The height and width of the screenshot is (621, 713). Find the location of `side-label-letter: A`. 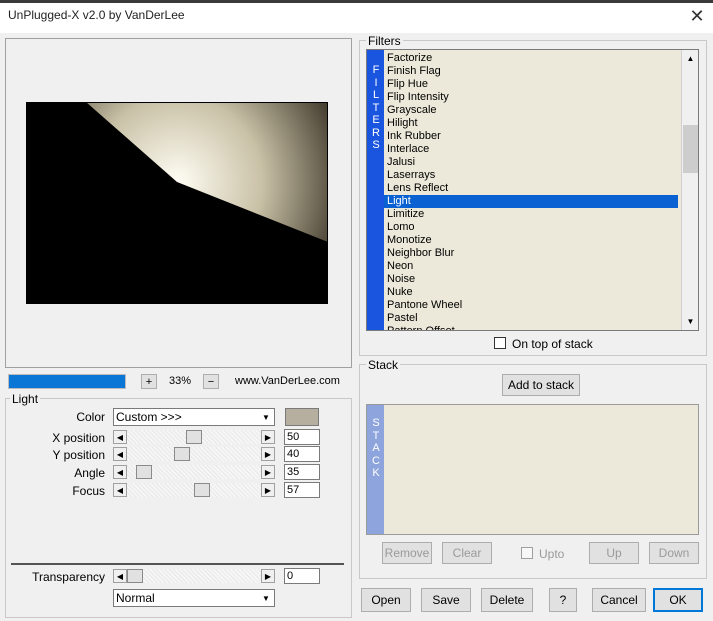

side-label-letter: A is located at coordinates (376, 448).